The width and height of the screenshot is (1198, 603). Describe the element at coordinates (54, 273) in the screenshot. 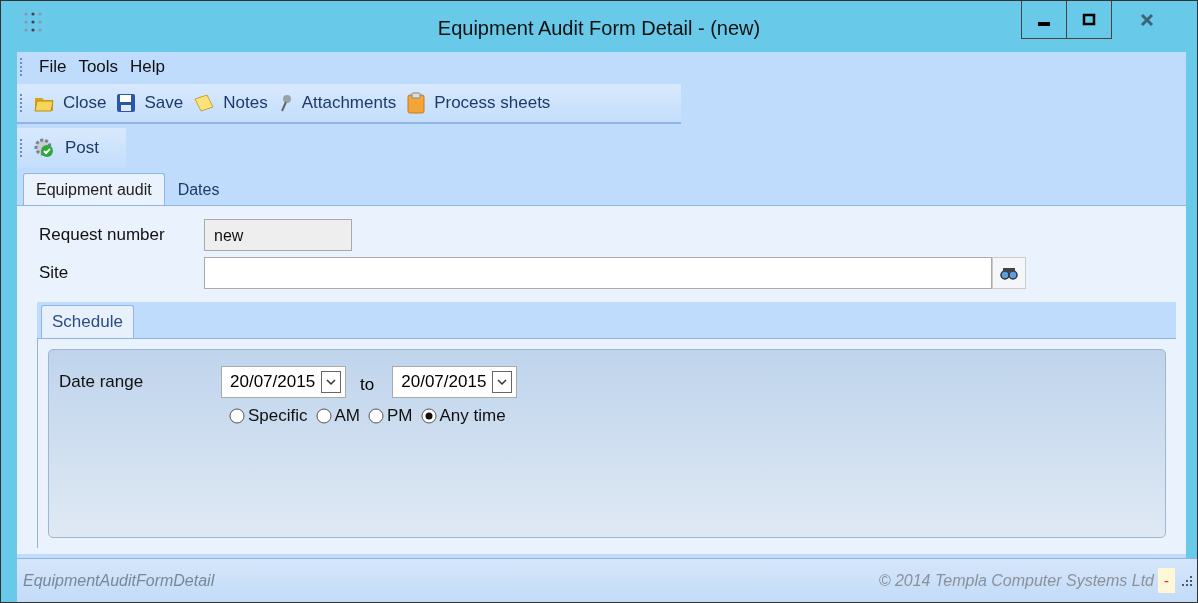

I see `field-label: Site` at that location.